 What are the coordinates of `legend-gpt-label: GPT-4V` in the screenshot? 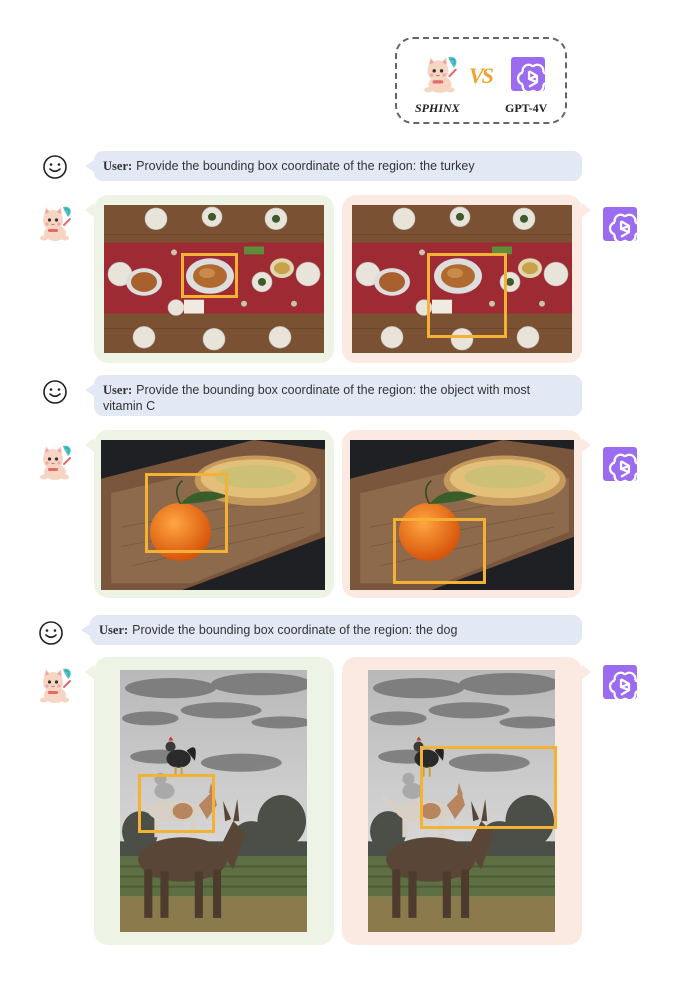 It's located at (526, 108).